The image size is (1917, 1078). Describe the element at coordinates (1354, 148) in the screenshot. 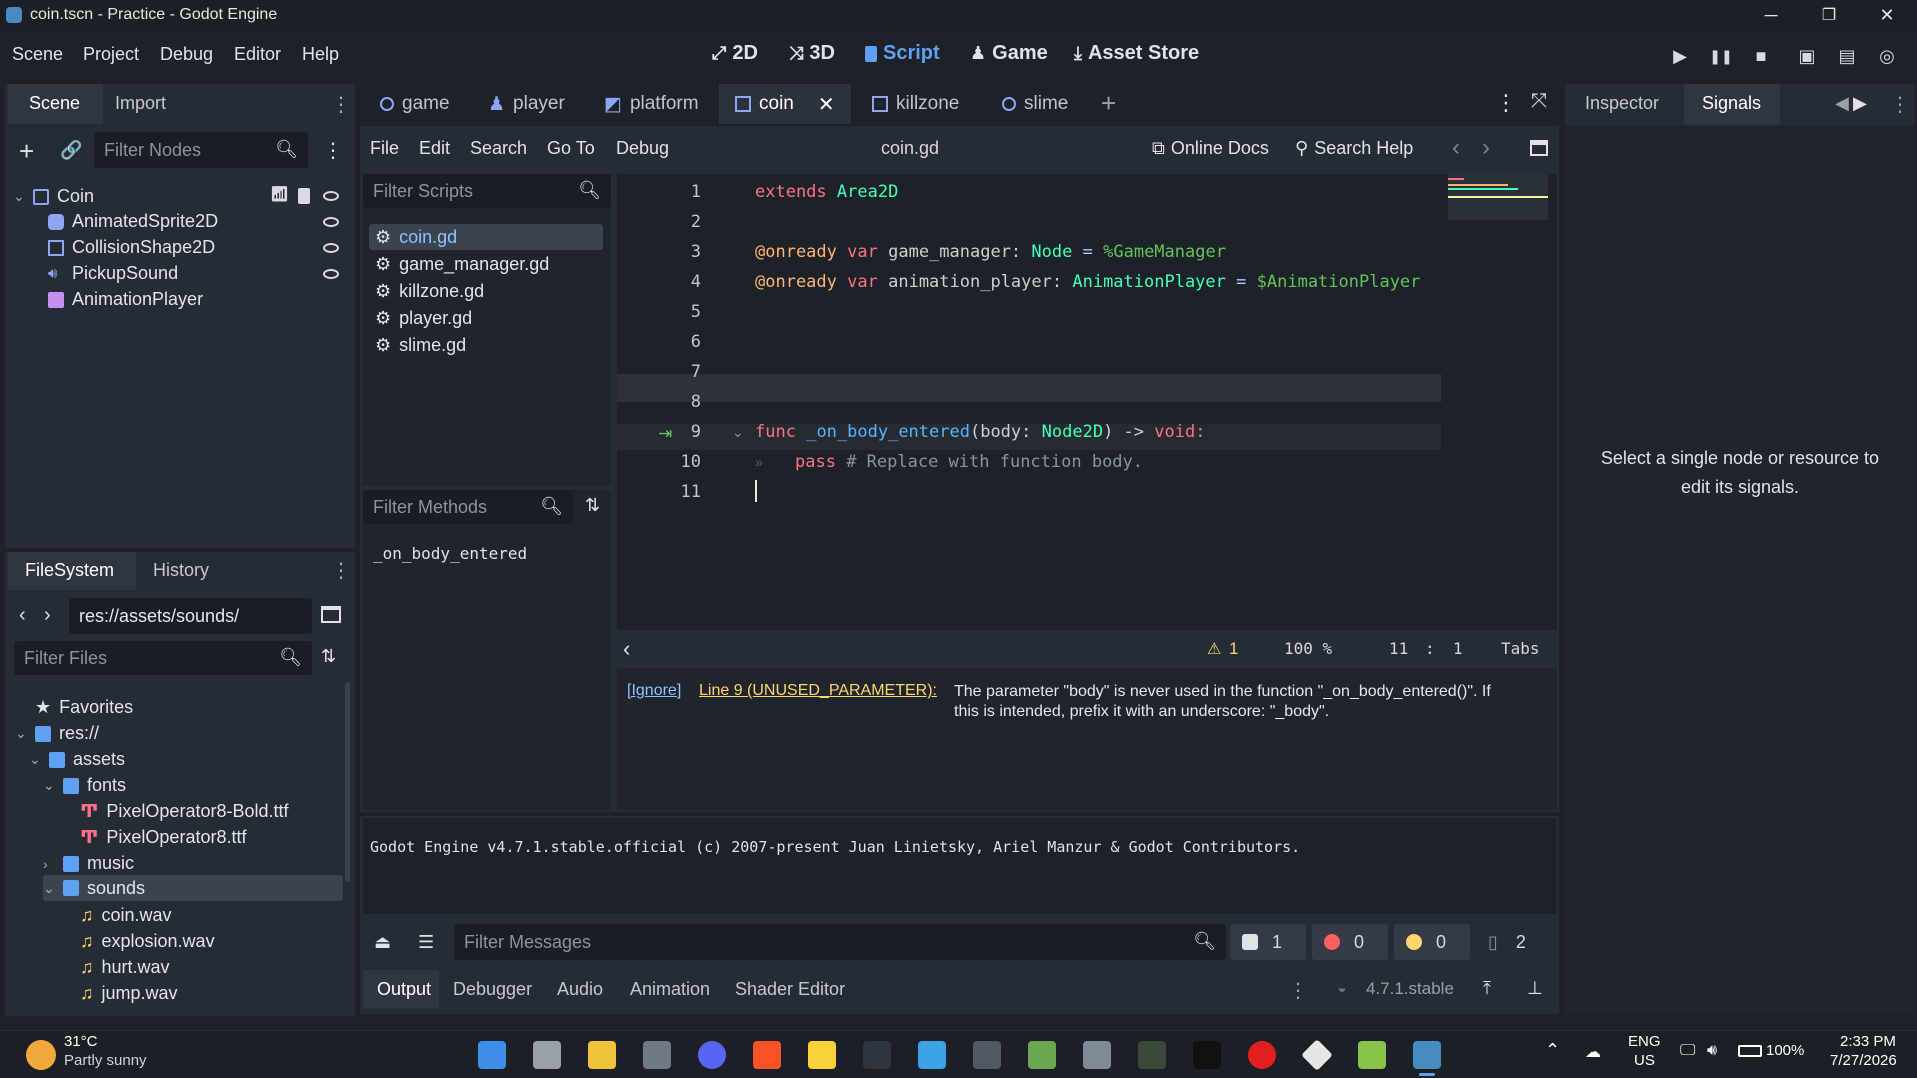

I see `search-help-button: ⚲ Search Help` at that location.